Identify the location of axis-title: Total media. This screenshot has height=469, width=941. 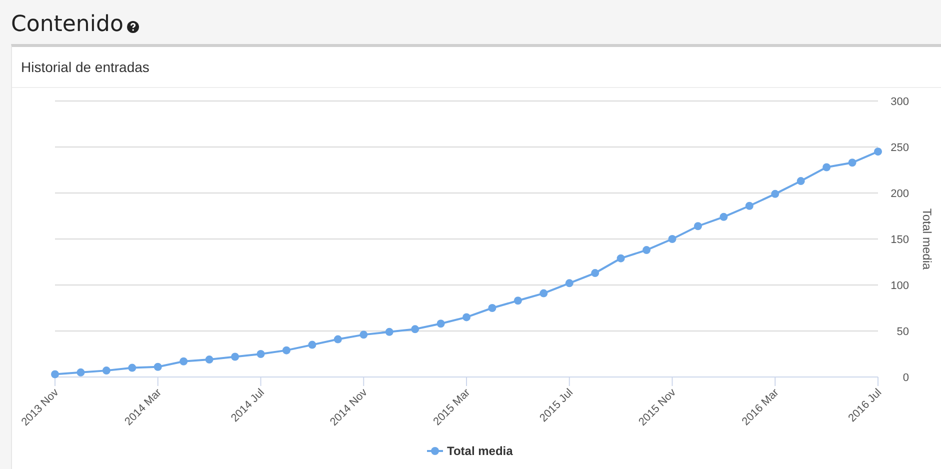
(927, 239).